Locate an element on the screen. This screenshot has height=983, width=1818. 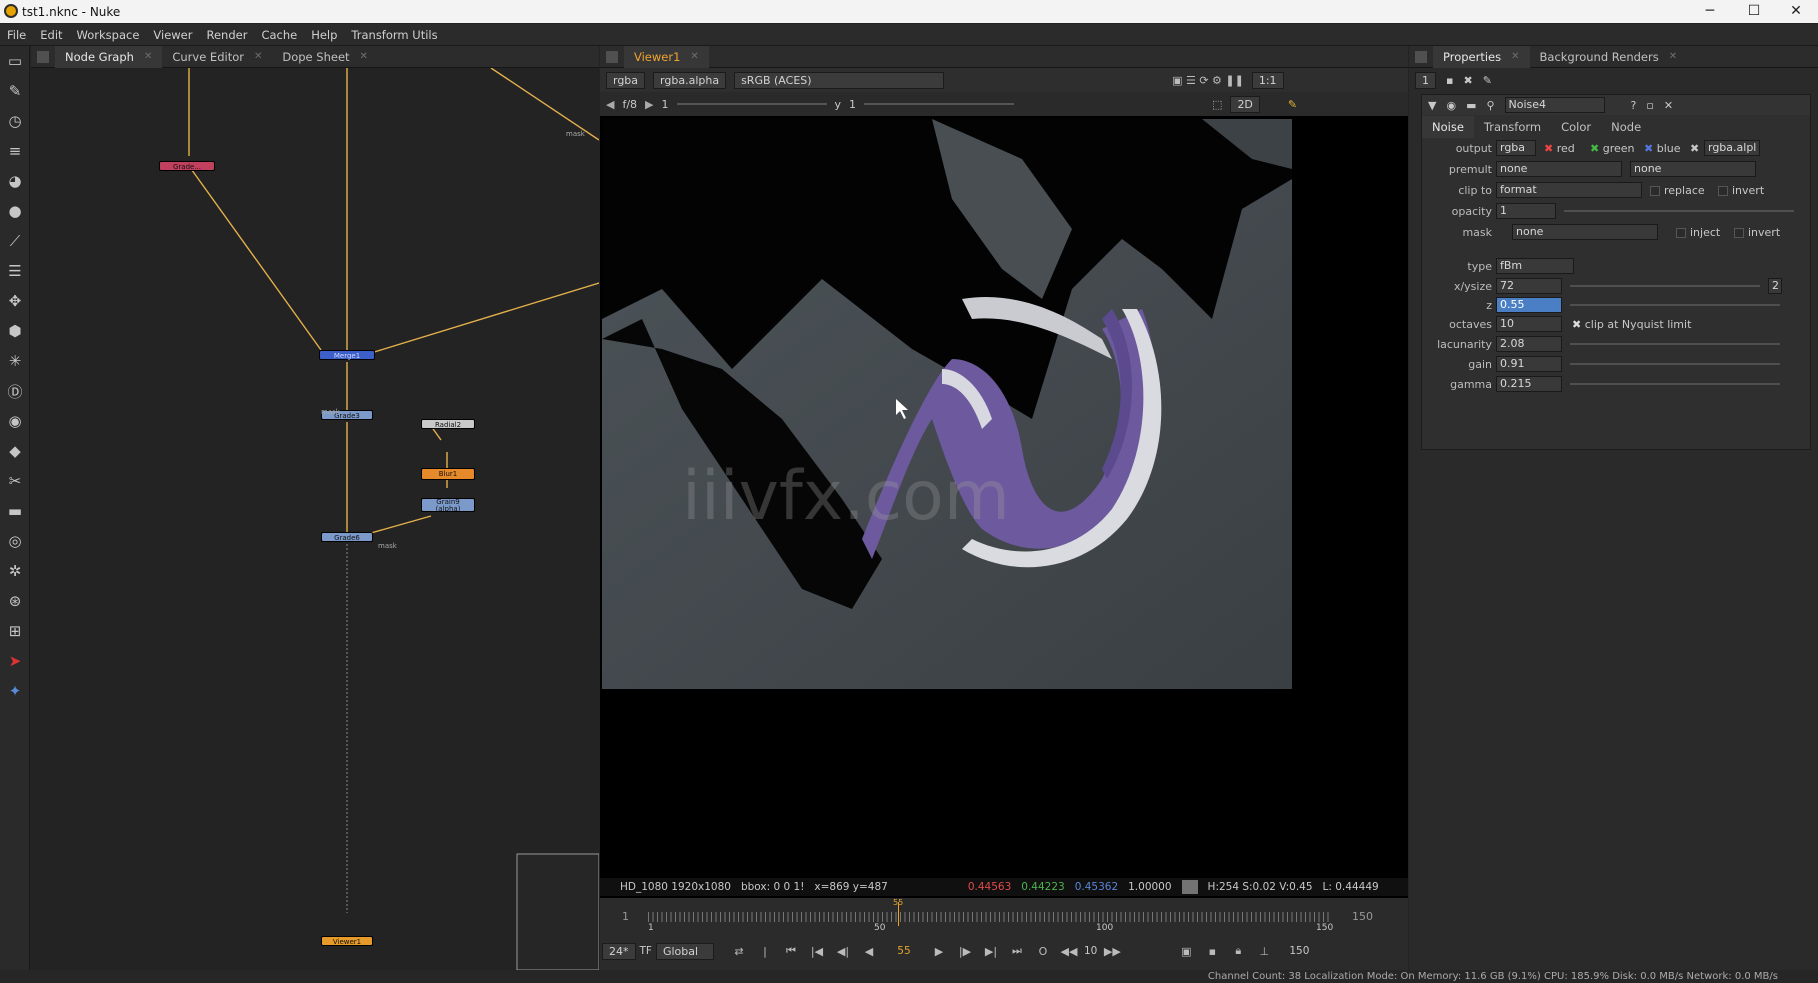
view-node-icon: ◉ is located at coordinates (1451, 105).